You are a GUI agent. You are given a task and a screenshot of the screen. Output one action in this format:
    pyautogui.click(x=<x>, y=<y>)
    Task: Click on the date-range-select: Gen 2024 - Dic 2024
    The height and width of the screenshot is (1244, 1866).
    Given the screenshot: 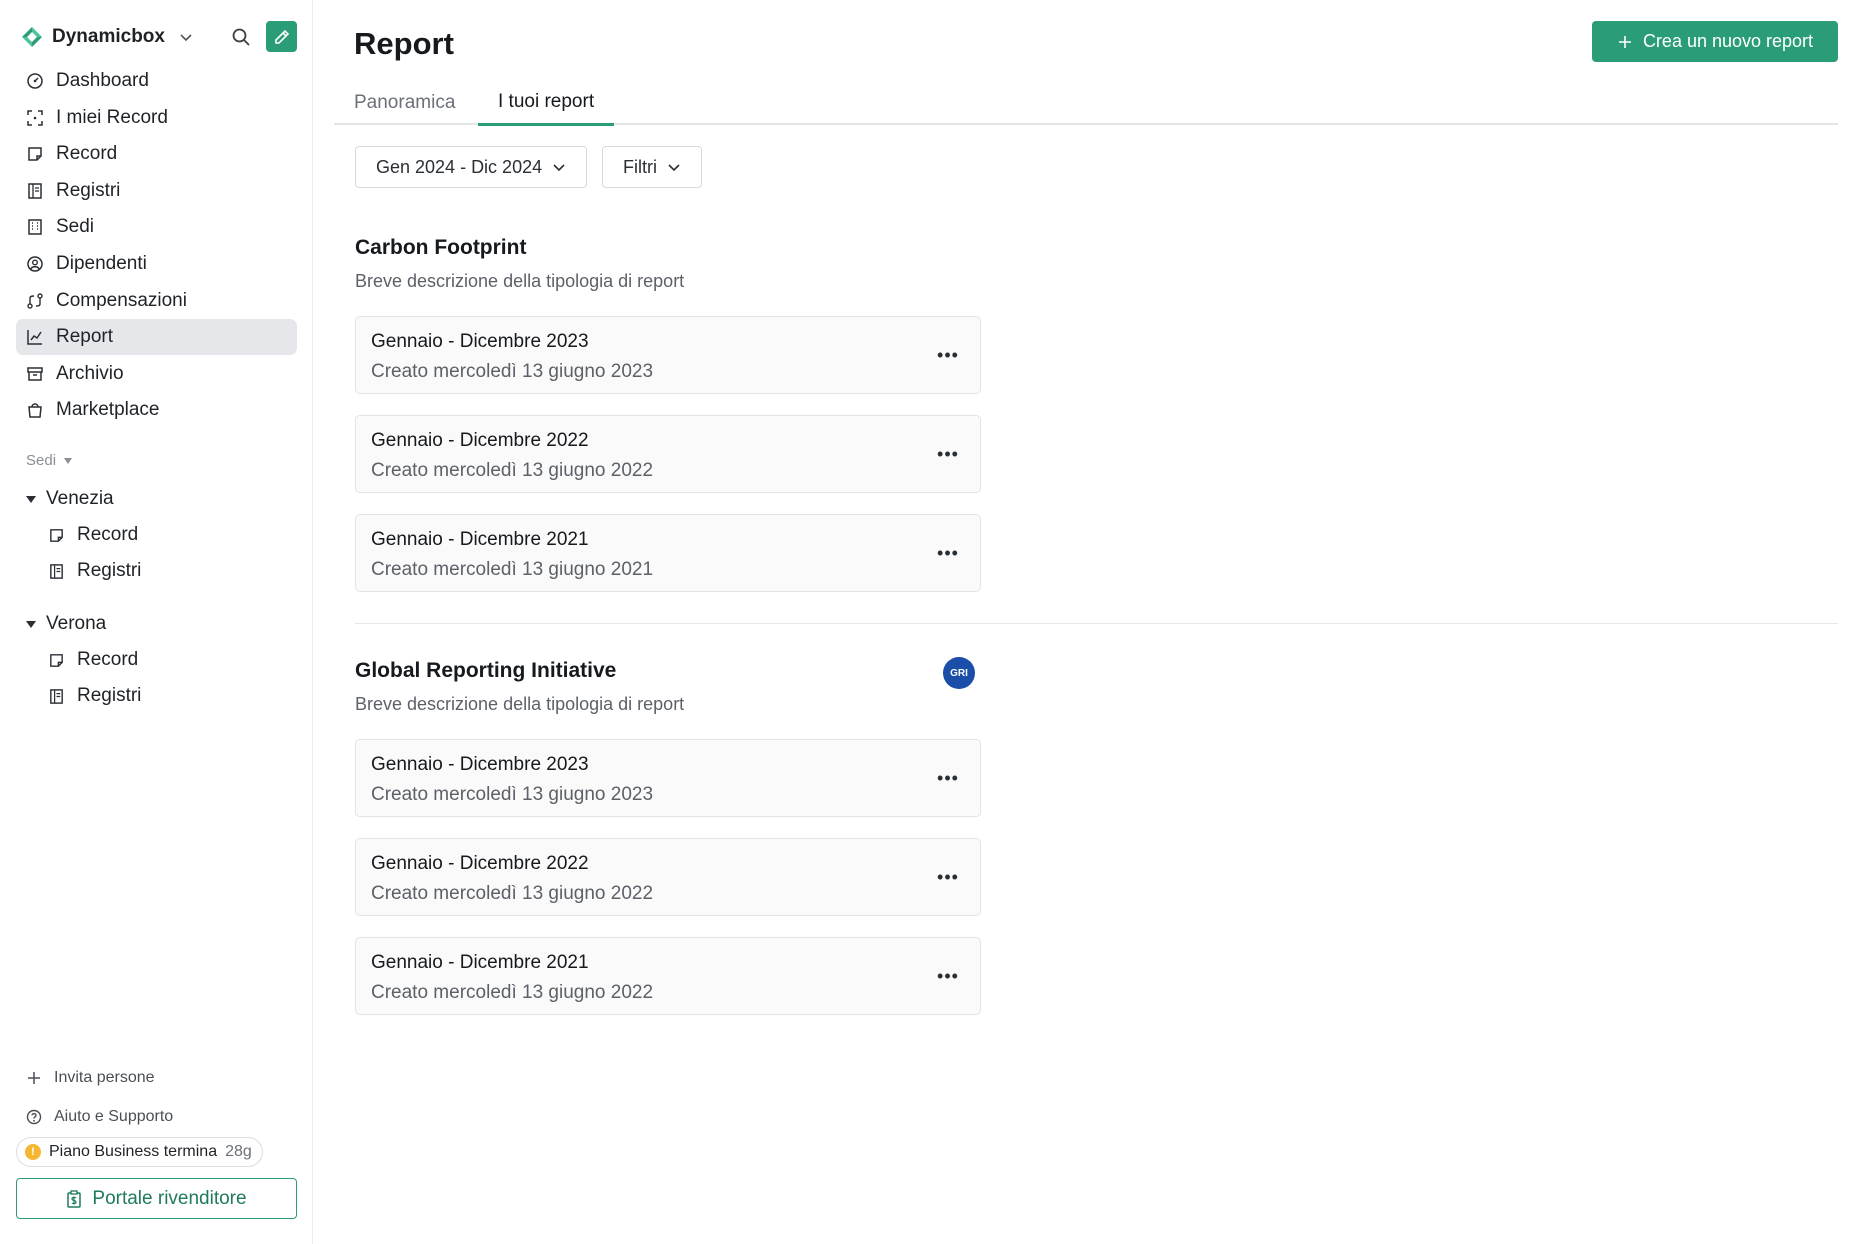 What is the action you would take?
    pyautogui.click(x=471, y=167)
    